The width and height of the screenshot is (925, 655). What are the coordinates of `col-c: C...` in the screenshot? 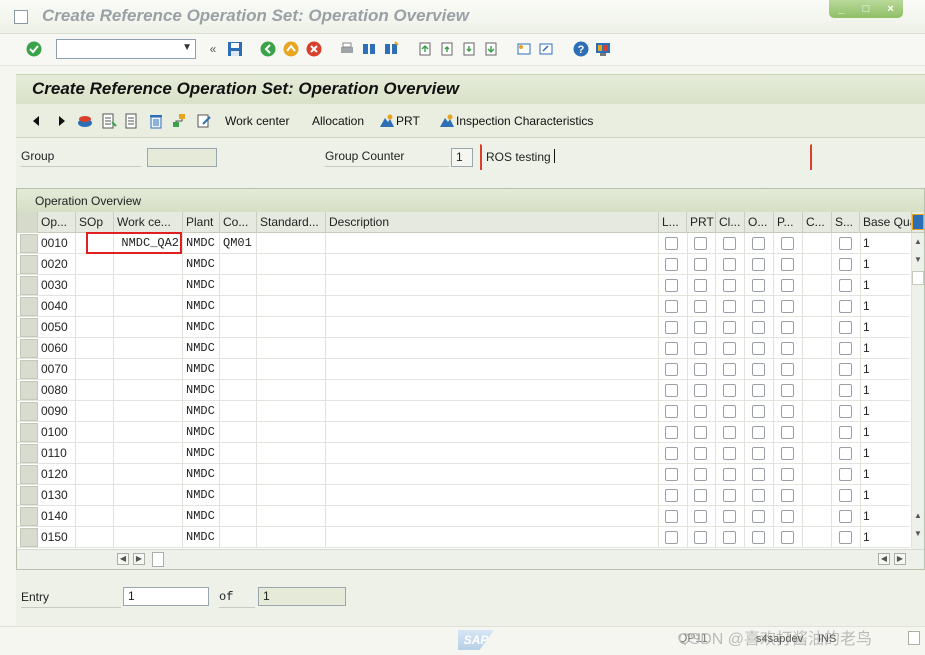 It's located at (817, 222).